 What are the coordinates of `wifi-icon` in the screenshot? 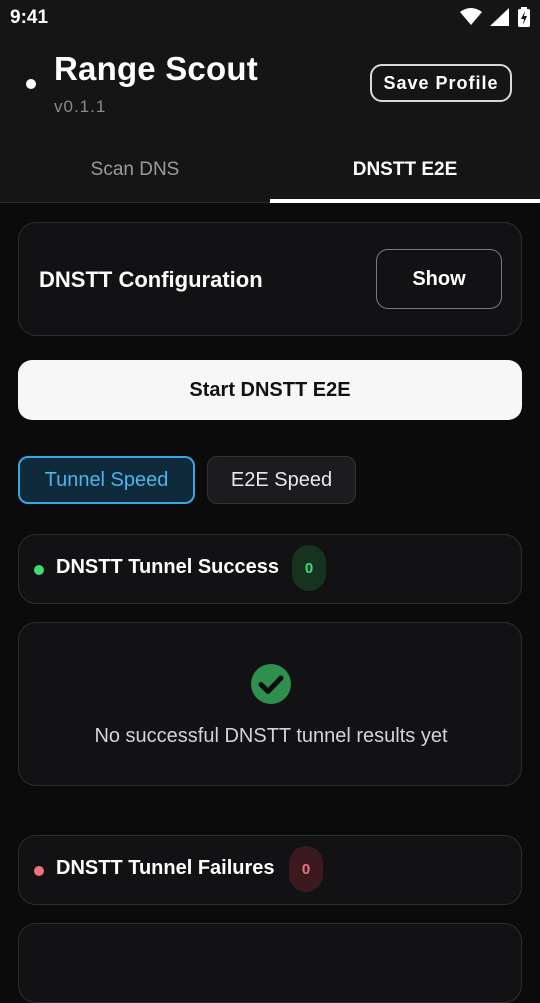 It's located at (471, 16).